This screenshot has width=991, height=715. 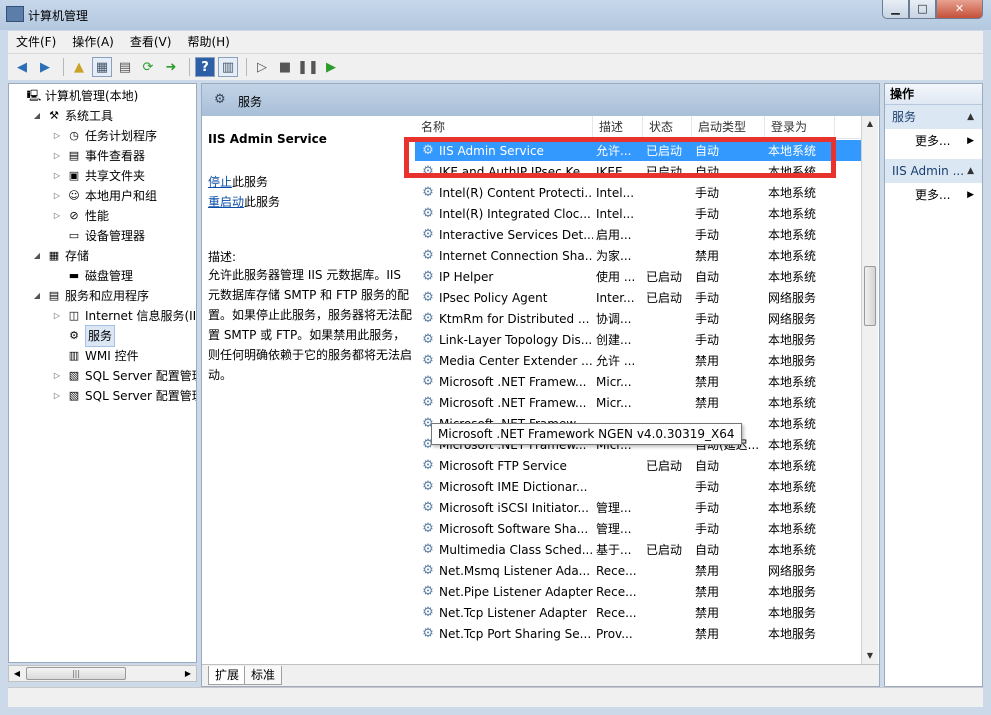 What do you see at coordinates (959, 9) in the screenshot?
I see `close-button: ✕` at bounding box center [959, 9].